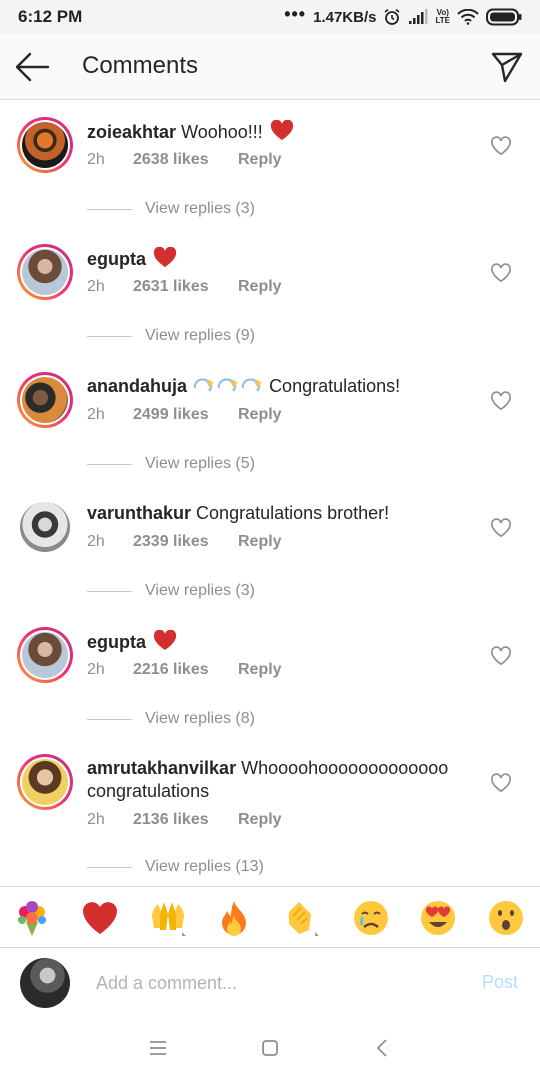 The height and width of the screenshot is (1080, 540). What do you see at coordinates (293, 513) in the screenshot?
I see `comment-body: Congratulations brother!` at bounding box center [293, 513].